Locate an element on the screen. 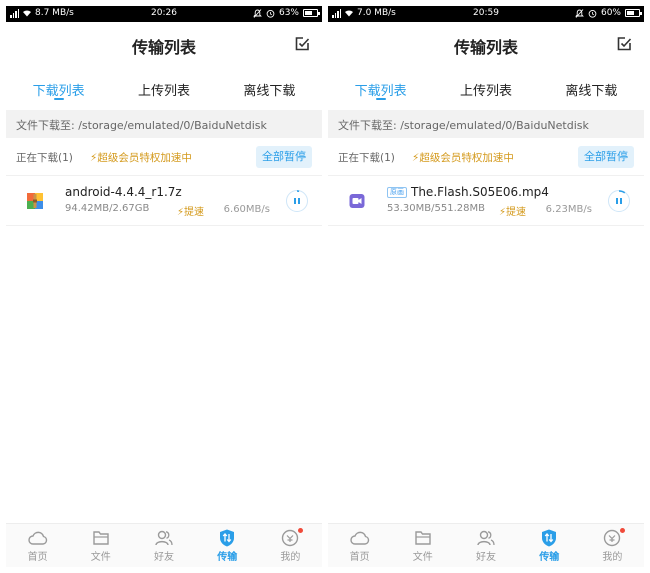 This screenshot has height=573, width=650. video-file-icon is located at coordinates (357, 201).